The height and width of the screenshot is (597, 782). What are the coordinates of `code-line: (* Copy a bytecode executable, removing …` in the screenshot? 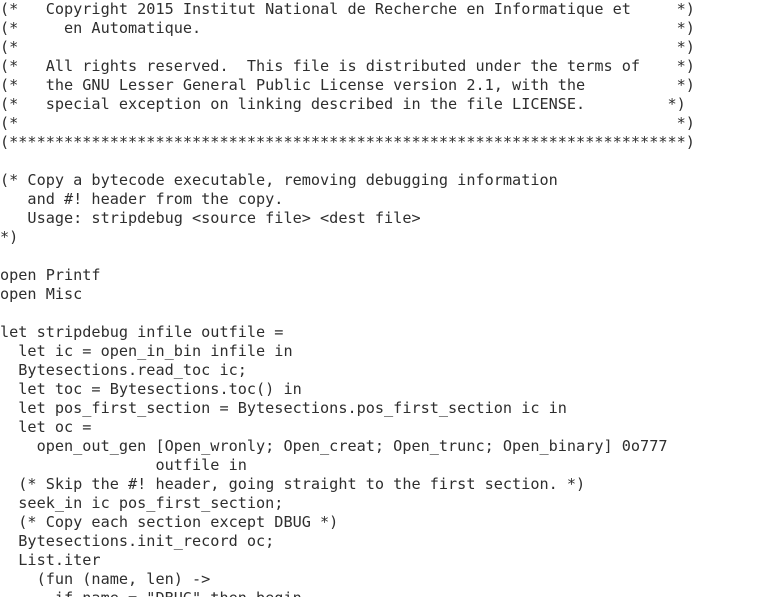 It's located at (279, 180).